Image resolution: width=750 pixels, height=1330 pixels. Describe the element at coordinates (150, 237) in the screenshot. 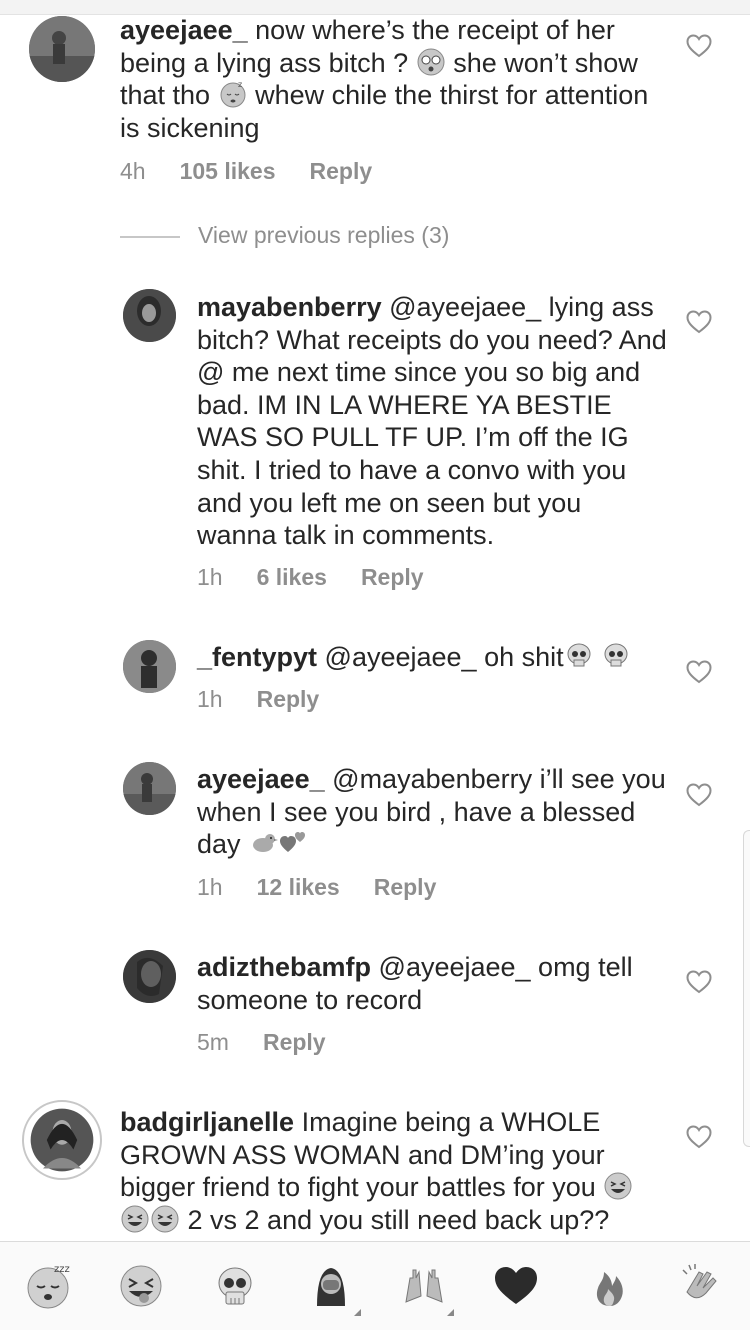

I see `divider` at that location.